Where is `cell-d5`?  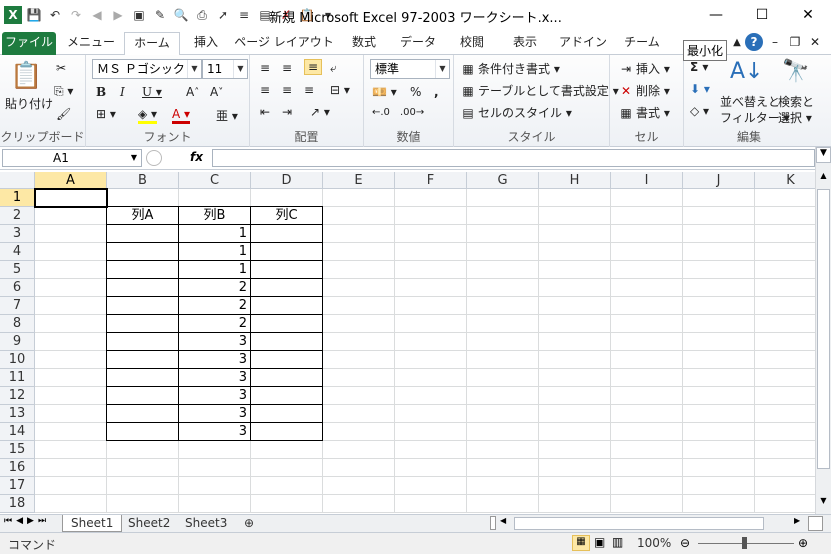 cell-d5 is located at coordinates (287, 270).